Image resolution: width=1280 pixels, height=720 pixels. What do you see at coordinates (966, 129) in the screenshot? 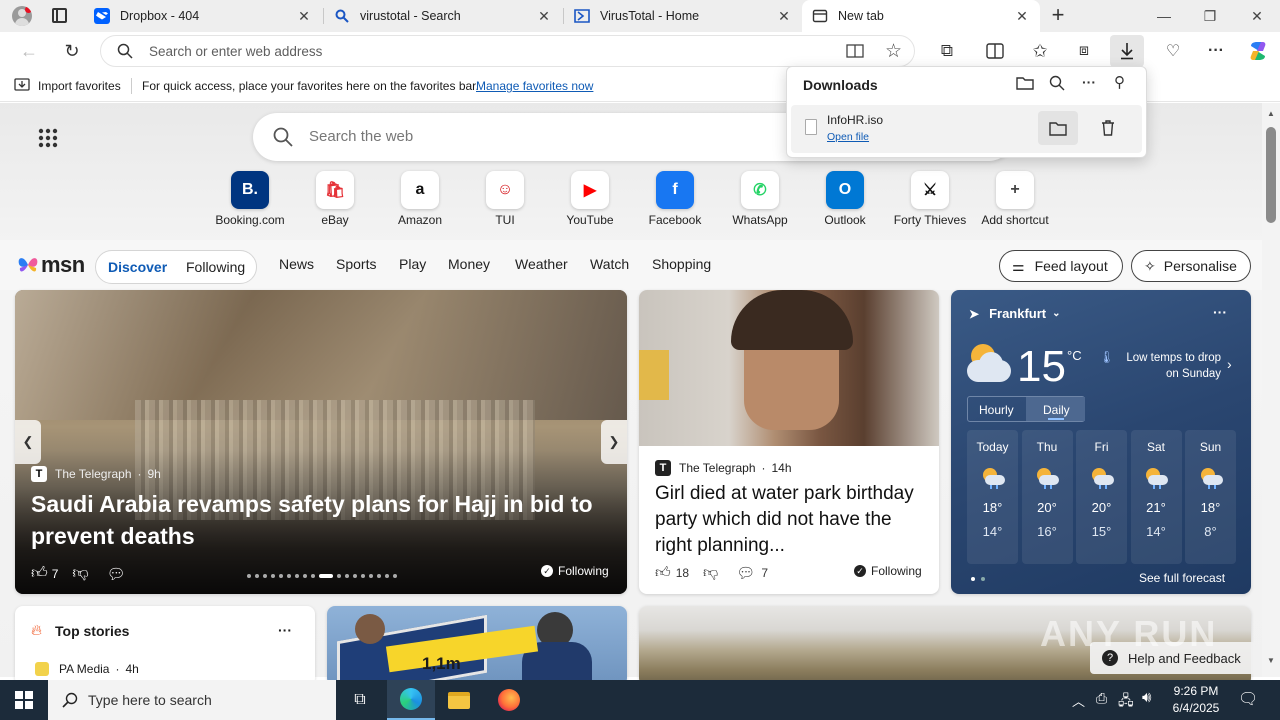
I see `download-item: InfoHR.iso Open file` at bounding box center [966, 129].